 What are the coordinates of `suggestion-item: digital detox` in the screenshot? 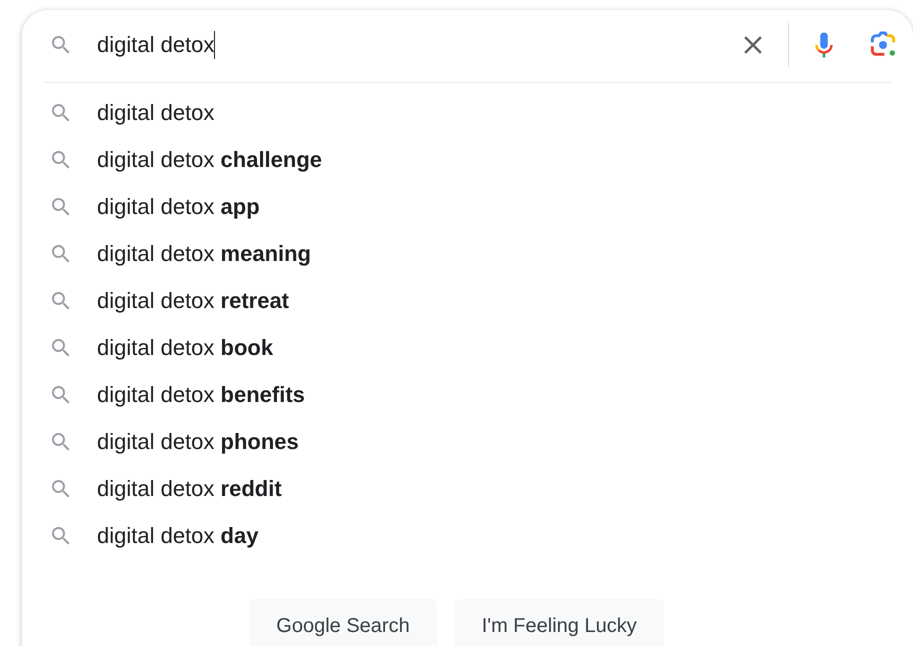 It's located at (467, 112).